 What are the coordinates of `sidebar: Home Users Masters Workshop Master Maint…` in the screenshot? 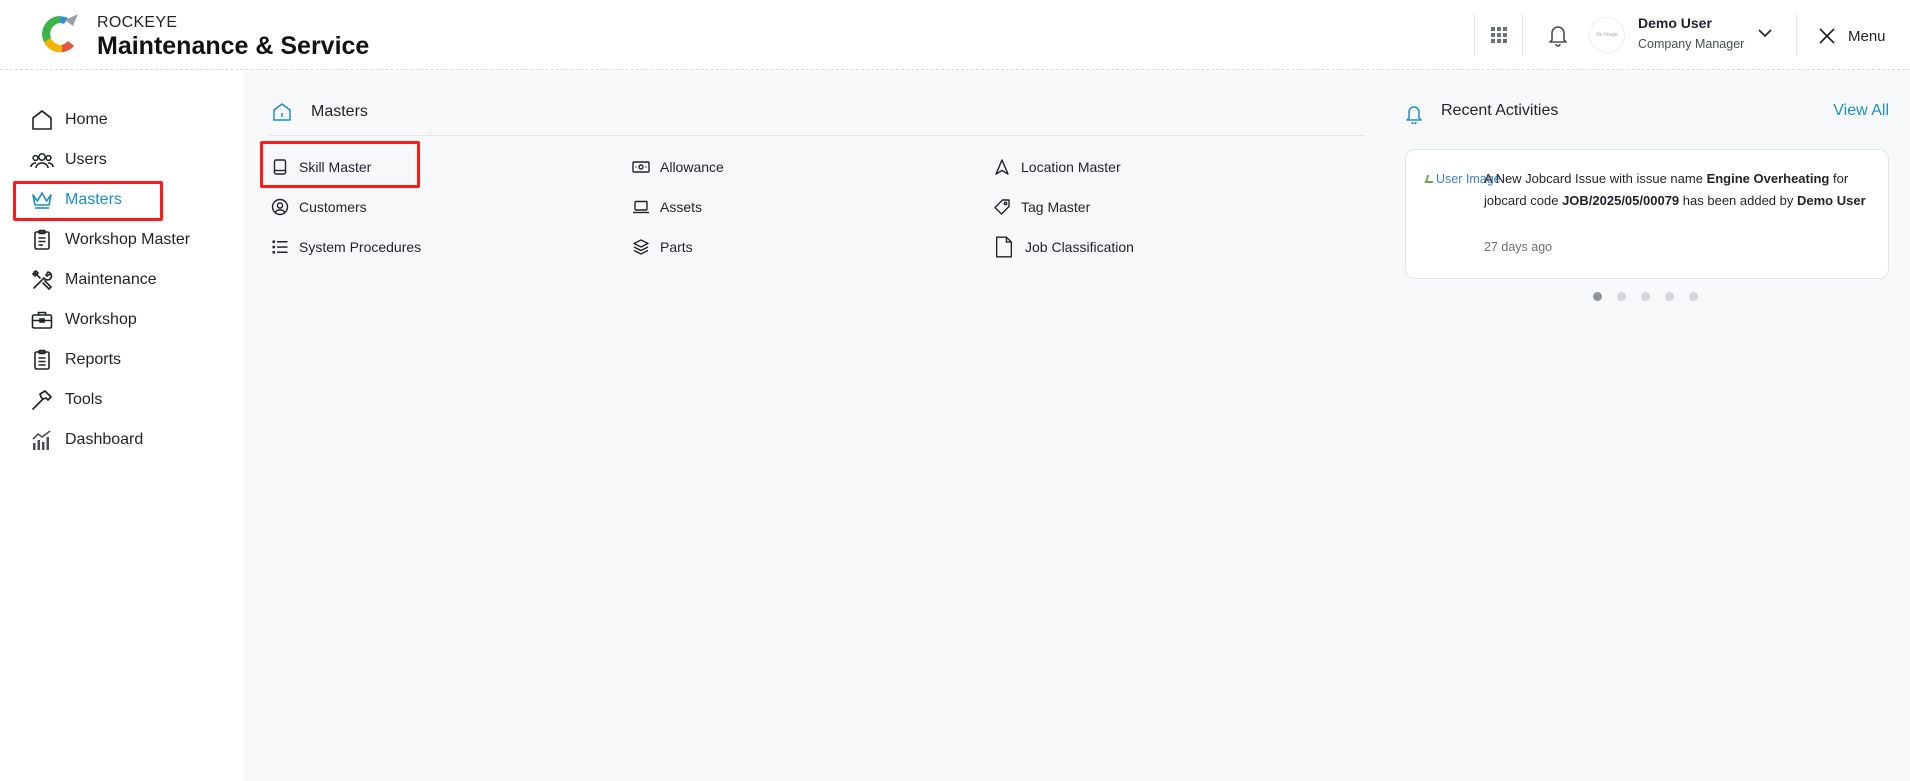 It's located at (121, 426).